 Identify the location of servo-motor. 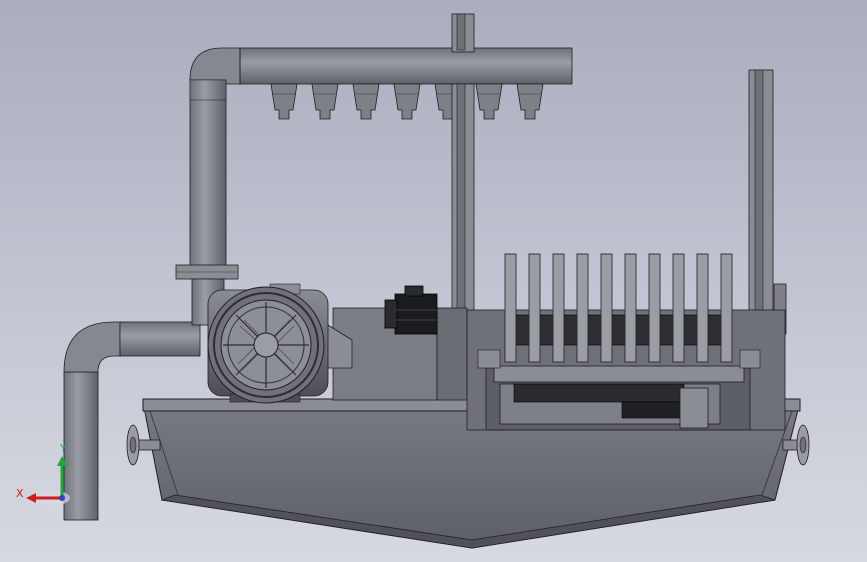
(411, 310).